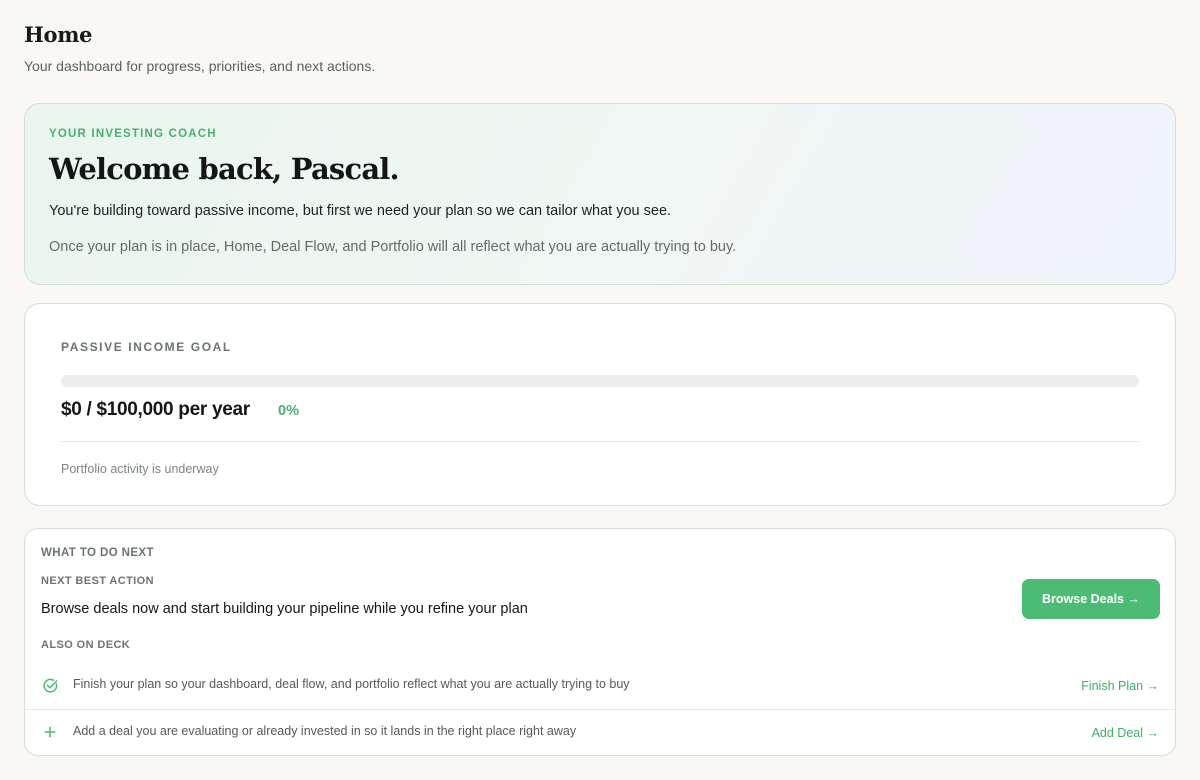 The height and width of the screenshot is (780, 1200). What do you see at coordinates (224, 169) in the screenshot?
I see `welcome-heading: Welcome back, Pascal.` at bounding box center [224, 169].